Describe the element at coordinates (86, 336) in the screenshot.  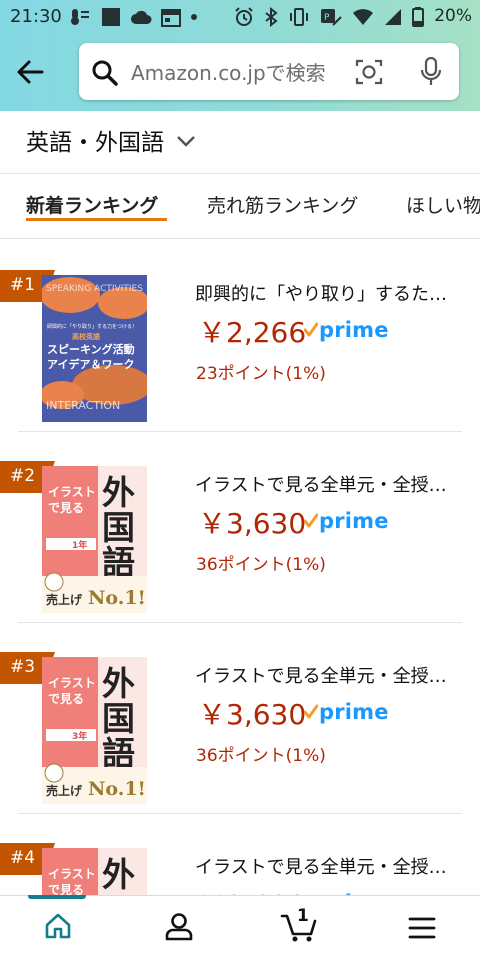
I see `svg-text: 高校英語` at that location.